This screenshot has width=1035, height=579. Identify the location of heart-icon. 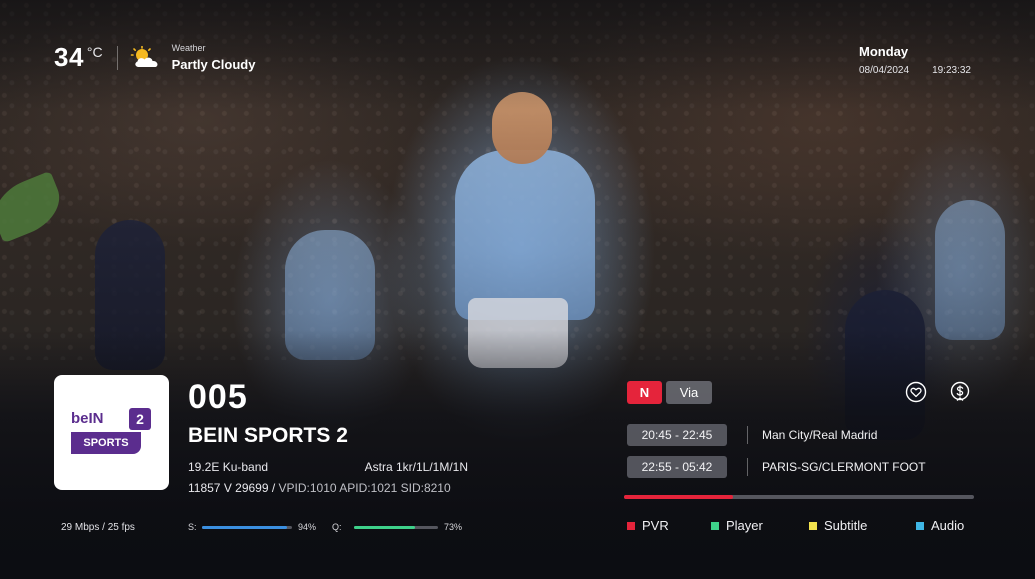
(916, 392).